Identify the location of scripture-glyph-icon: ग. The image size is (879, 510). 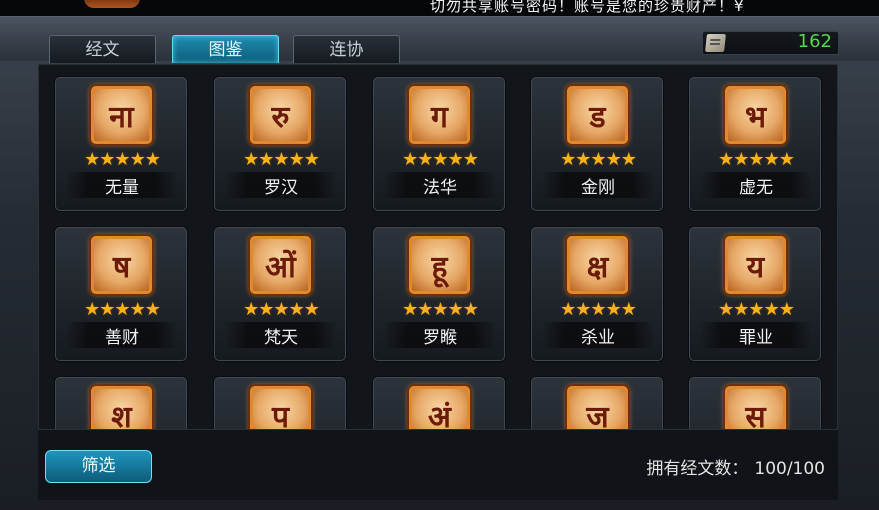
(439, 115).